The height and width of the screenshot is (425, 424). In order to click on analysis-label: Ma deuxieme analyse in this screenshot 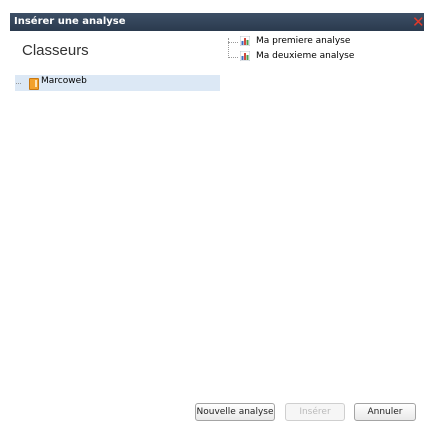, I will do `click(305, 56)`.